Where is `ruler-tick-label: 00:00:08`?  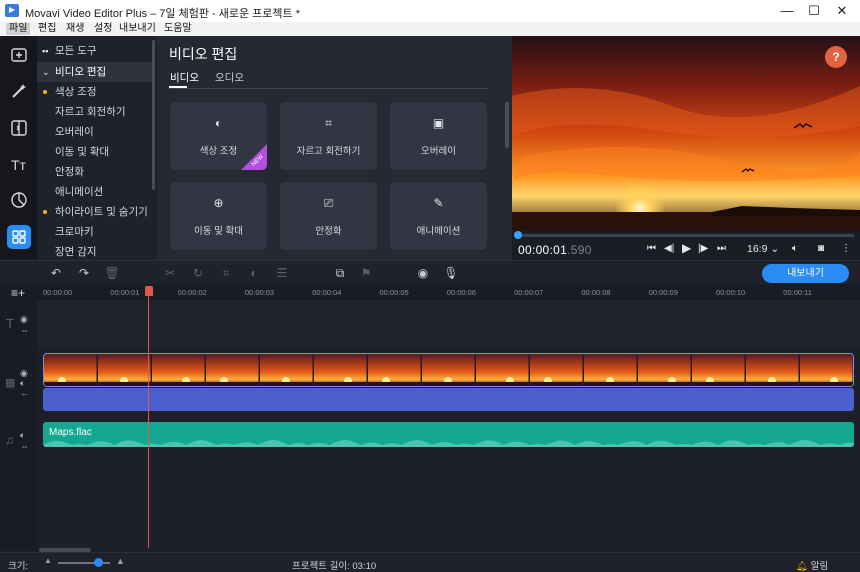 ruler-tick-label: 00:00:08 is located at coordinates (596, 292).